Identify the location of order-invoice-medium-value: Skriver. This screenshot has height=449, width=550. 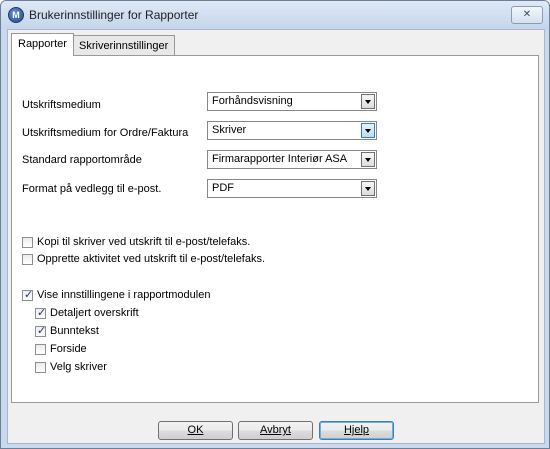
(229, 130).